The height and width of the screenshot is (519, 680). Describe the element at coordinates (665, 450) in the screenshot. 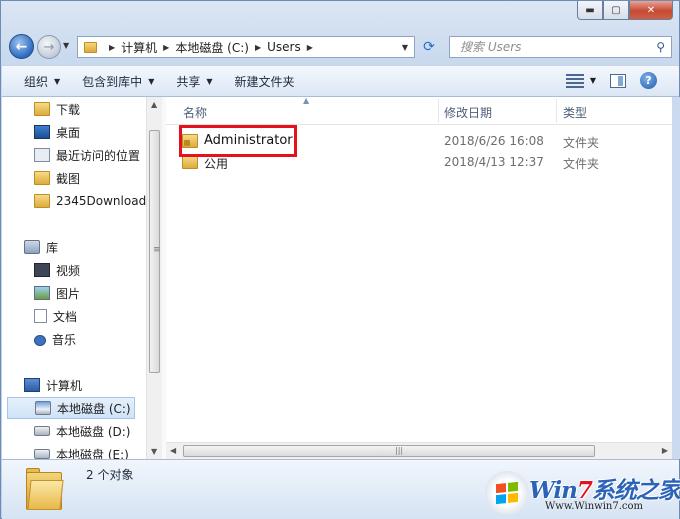

I see `scroll-right-icon: ▶` at that location.